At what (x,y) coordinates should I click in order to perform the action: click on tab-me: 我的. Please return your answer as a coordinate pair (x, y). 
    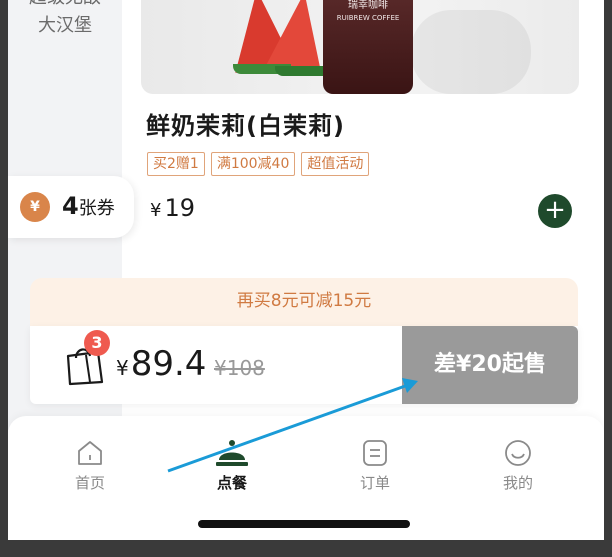
    Looking at the image, I should click on (518, 465).